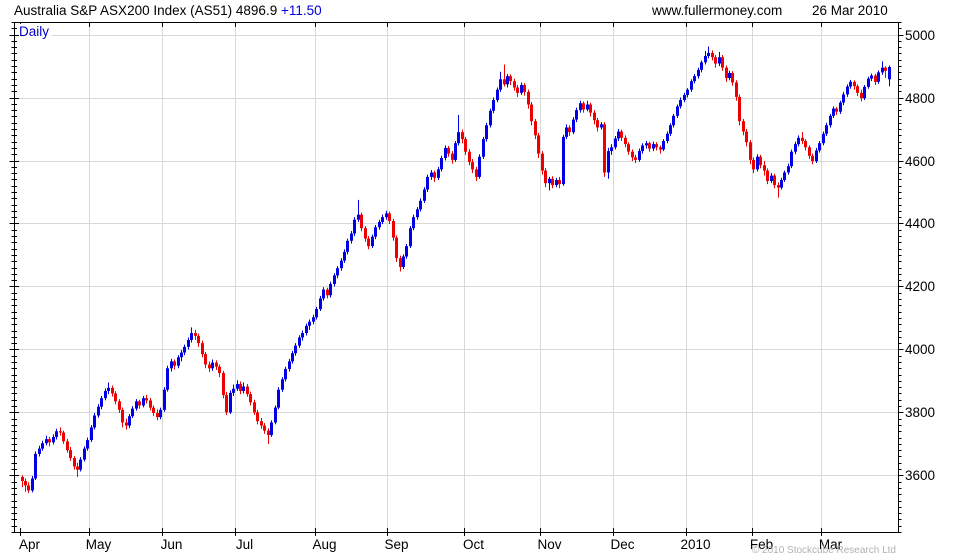  I want to click on x-axis-label: May, so click(99, 544).